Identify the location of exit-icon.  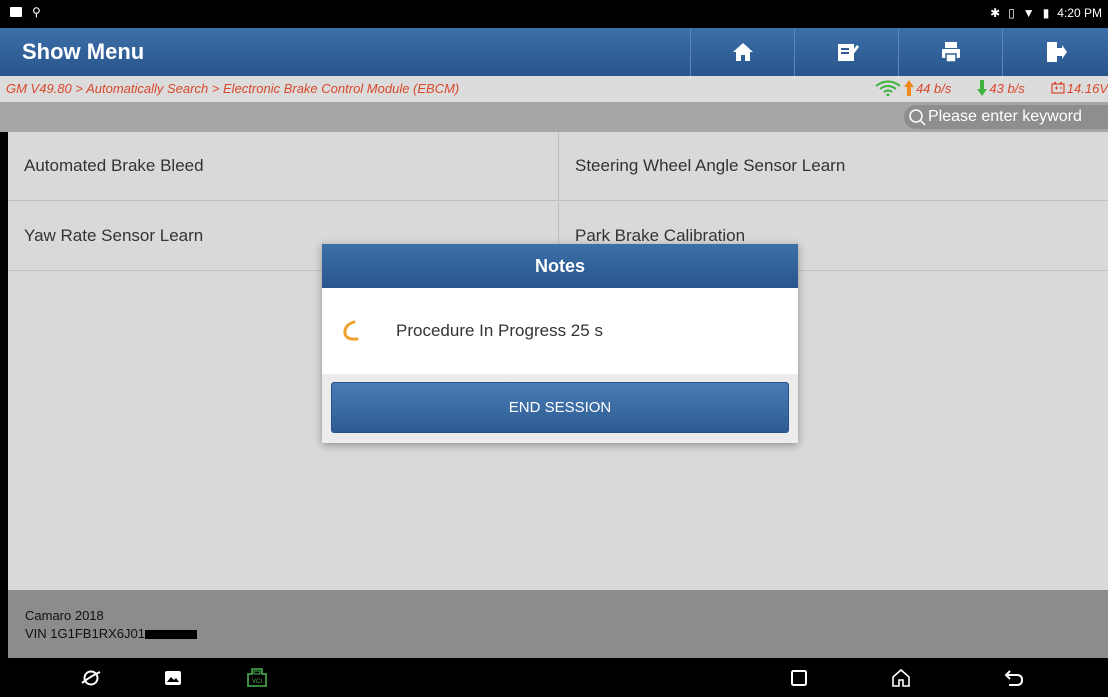
(1056, 52).